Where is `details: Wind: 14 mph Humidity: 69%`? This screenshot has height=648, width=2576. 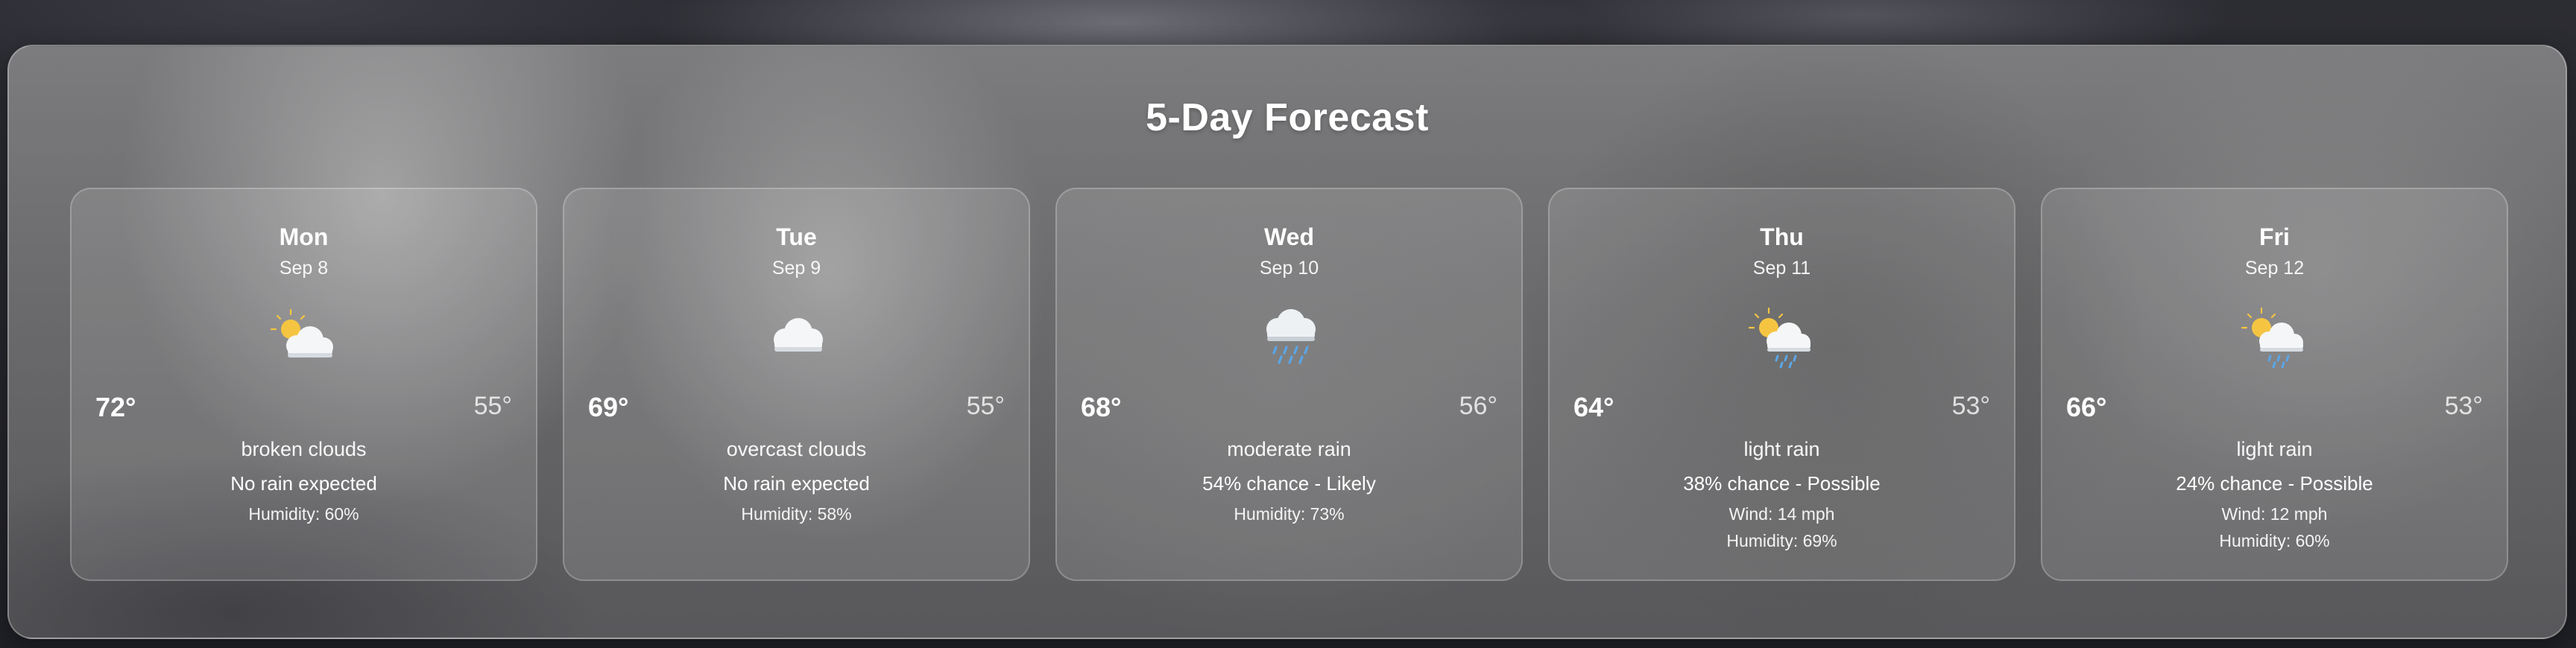
details: Wind: 14 mph Humidity: 69% is located at coordinates (1782, 527).